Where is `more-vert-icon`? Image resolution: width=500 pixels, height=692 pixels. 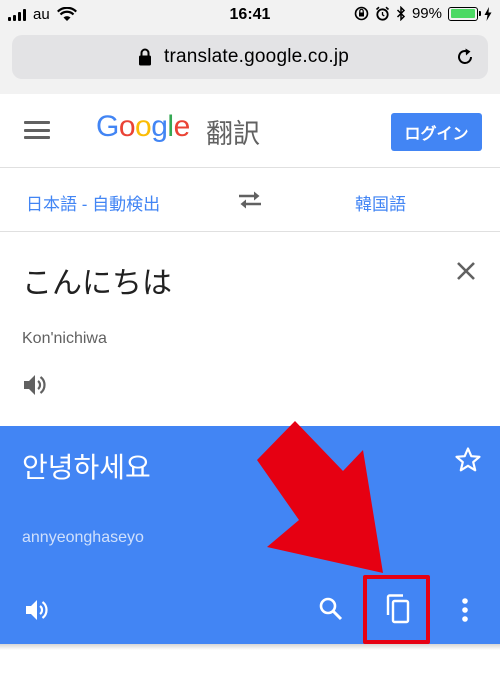 more-vert-icon is located at coordinates (465, 610).